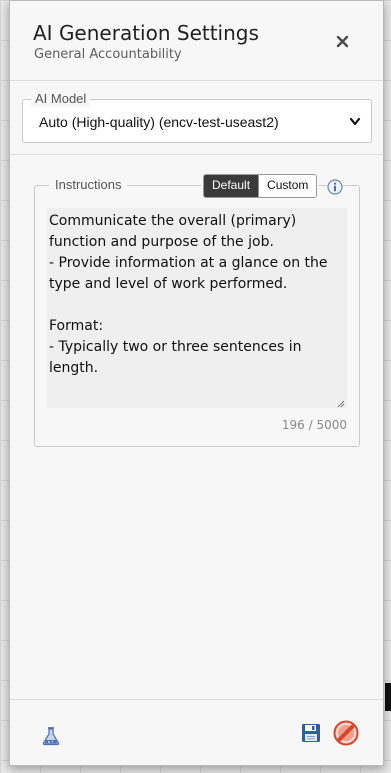 Image resolution: width=391 pixels, height=773 pixels. What do you see at coordinates (146, 33) in the screenshot?
I see `dialog-title: AI Generation Settings` at bounding box center [146, 33].